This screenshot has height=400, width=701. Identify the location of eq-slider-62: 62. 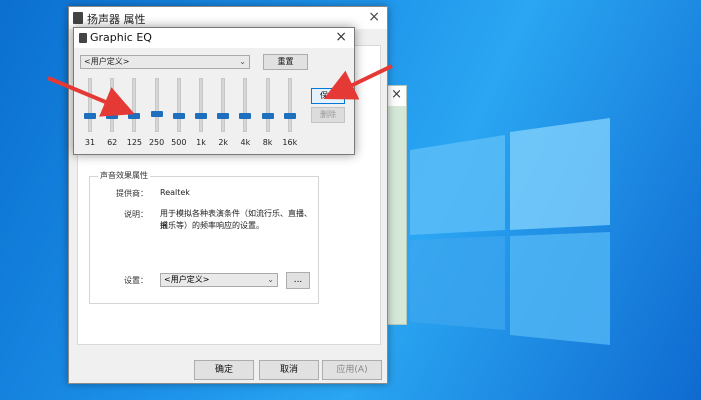
(112, 116).